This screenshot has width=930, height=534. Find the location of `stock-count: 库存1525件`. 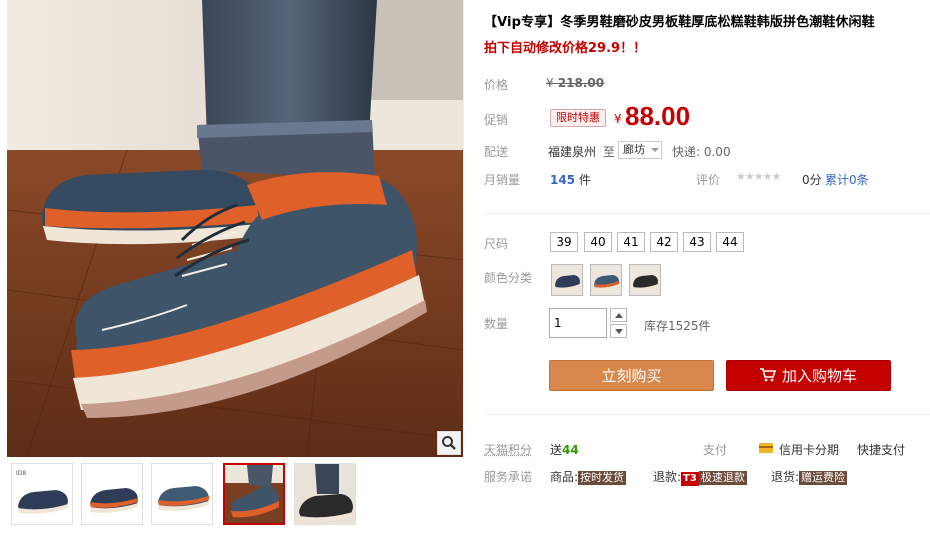

stock-count: 库存1525件 is located at coordinates (677, 326).